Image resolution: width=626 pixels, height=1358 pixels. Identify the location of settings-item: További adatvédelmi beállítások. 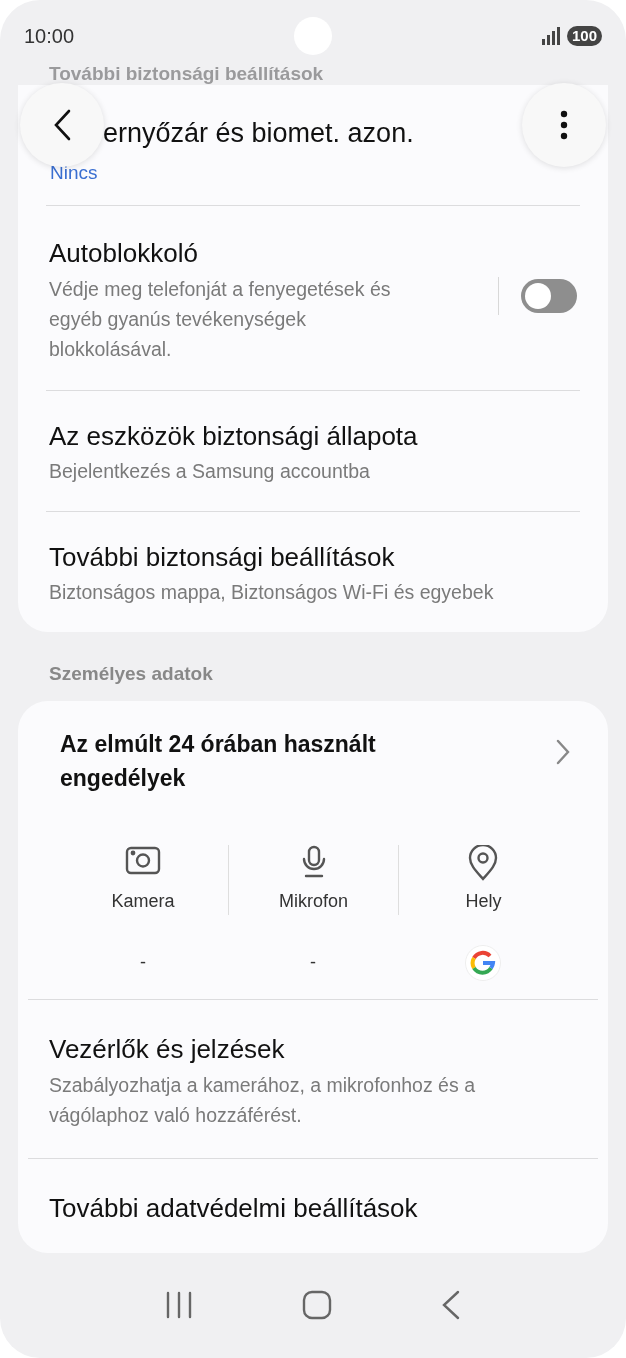
(313, 1205).